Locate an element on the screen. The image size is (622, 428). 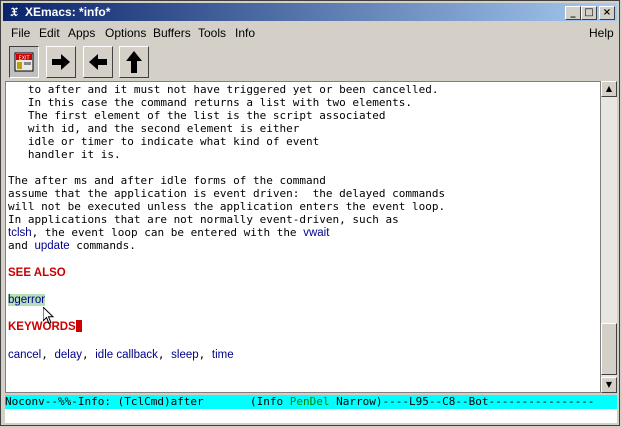
menu-buffers: Buffers is located at coordinates (172, 33).